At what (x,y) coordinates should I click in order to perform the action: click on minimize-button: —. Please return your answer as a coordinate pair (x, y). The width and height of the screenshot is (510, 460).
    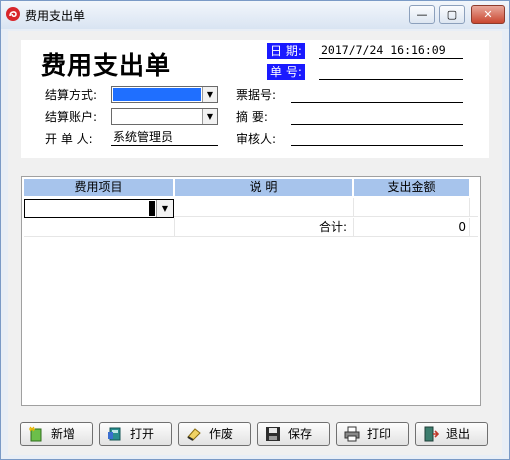
    Looking at the image, I should click on (422, 14).